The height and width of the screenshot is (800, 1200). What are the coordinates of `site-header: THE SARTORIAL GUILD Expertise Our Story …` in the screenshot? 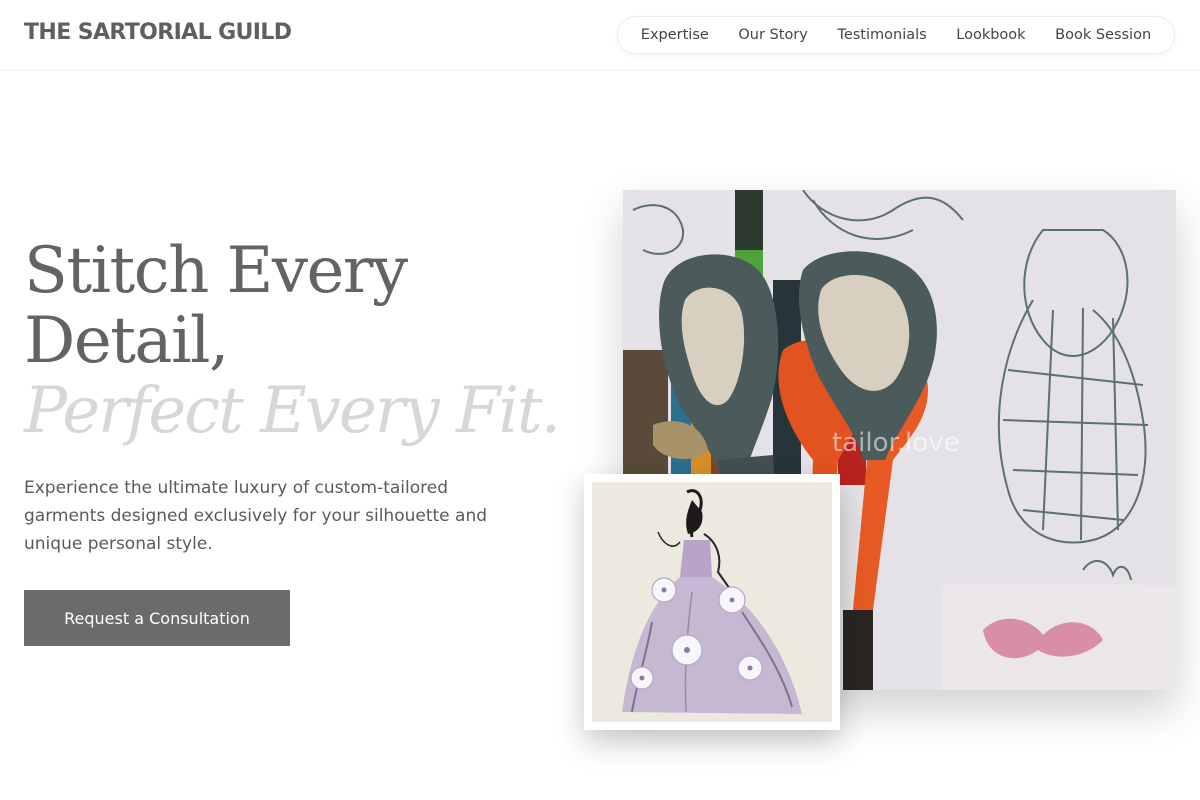 It's located at (600, 35).